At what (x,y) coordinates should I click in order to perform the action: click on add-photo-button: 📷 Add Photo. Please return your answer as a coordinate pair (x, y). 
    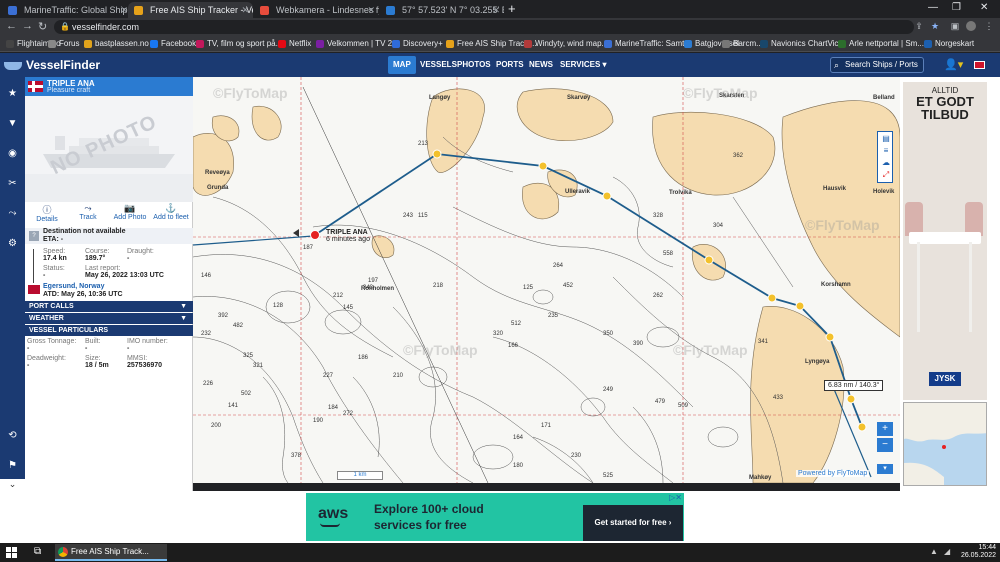
    Looking at the image, I should click on (130, 212).